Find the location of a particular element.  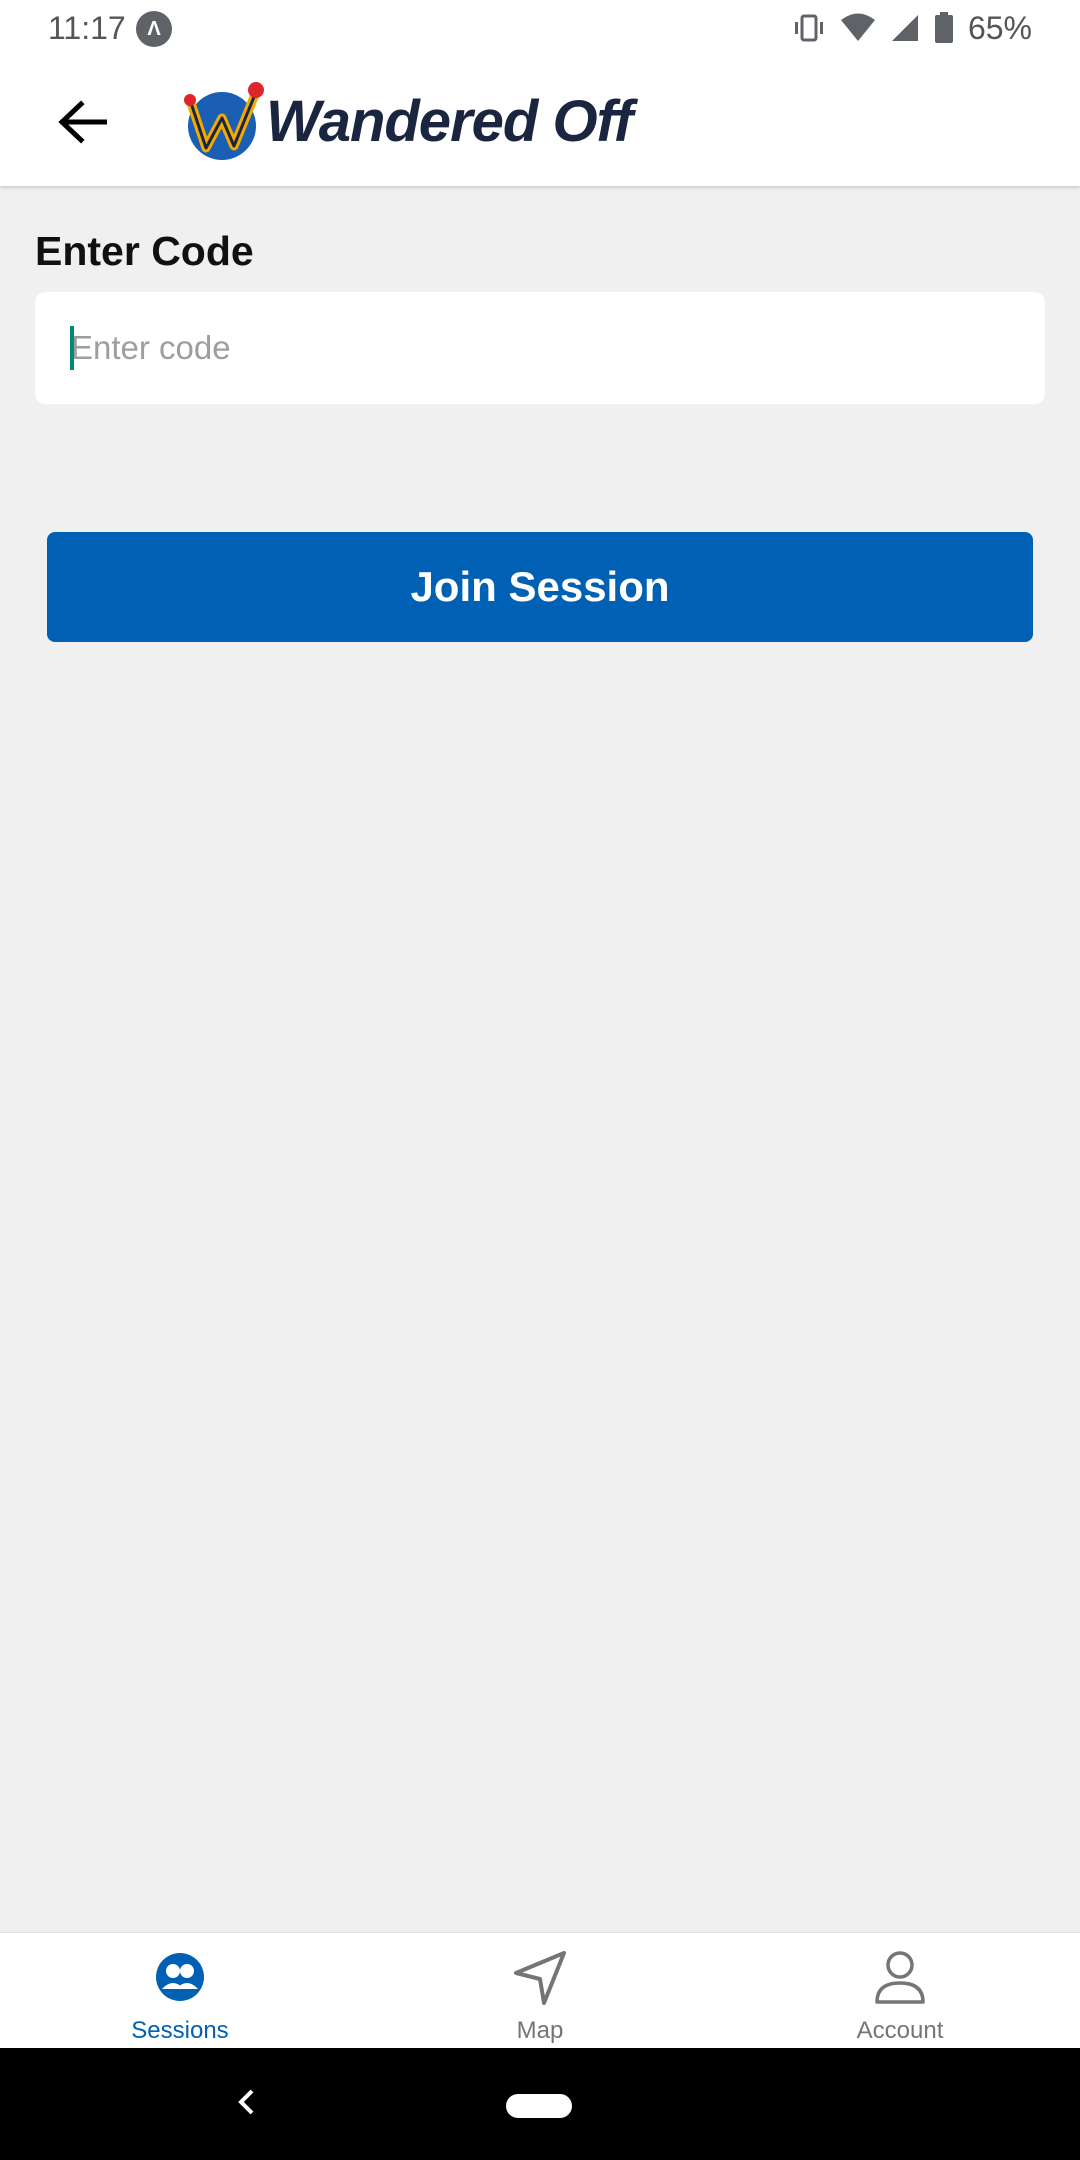

notification-app-icon: Λ is located at coordinates (154, 29).